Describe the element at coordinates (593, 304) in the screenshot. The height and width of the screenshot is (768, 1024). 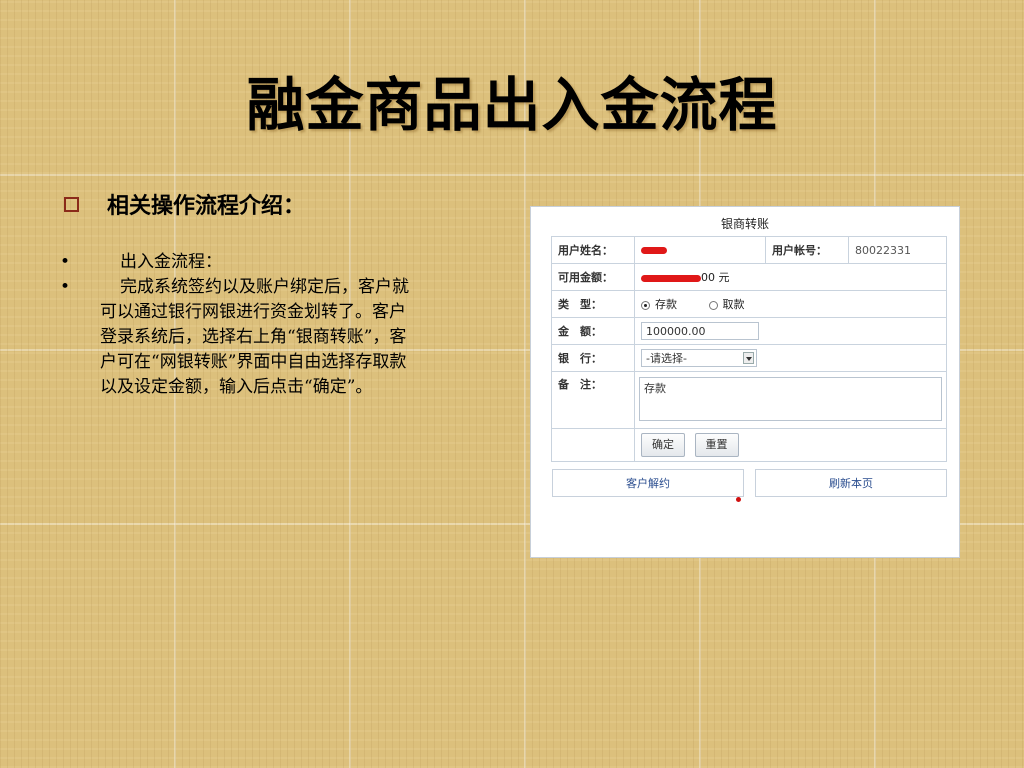
I see `type-label: 类 型：` at that location.